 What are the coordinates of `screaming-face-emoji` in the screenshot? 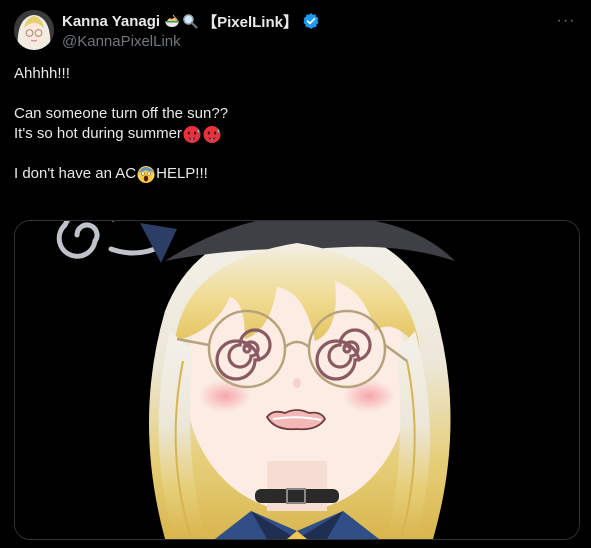 It's located at (146, 174).